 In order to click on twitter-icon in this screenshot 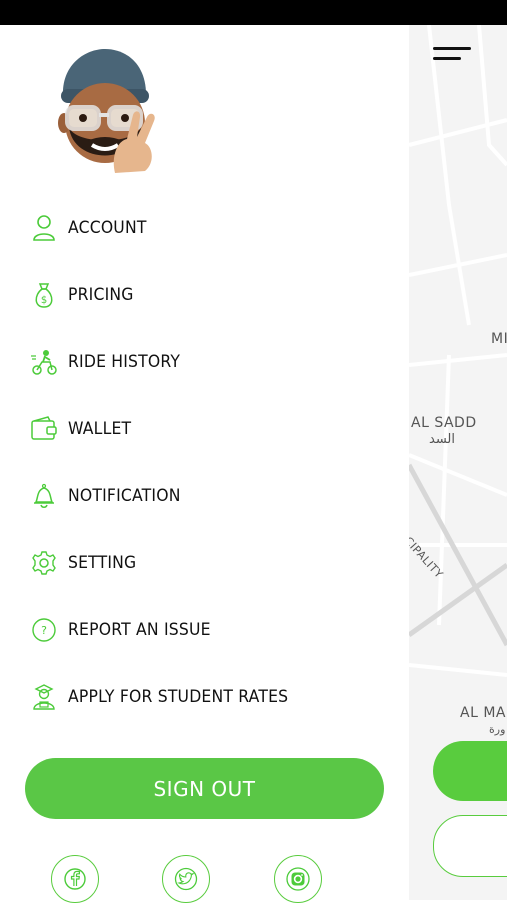, I will do `click(186, 879)`.